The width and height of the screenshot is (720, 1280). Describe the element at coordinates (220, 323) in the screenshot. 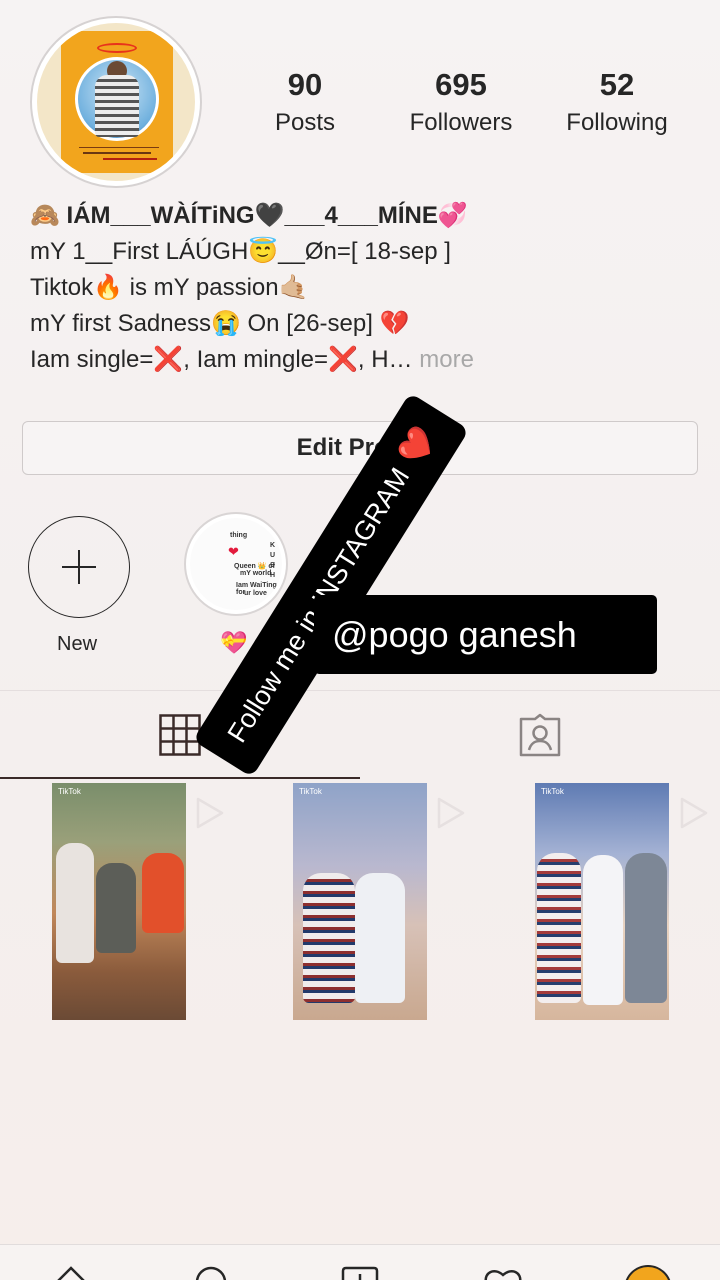

I see `bio-line: mY first Sadness😭 On [26-sep] 💔` at that location.